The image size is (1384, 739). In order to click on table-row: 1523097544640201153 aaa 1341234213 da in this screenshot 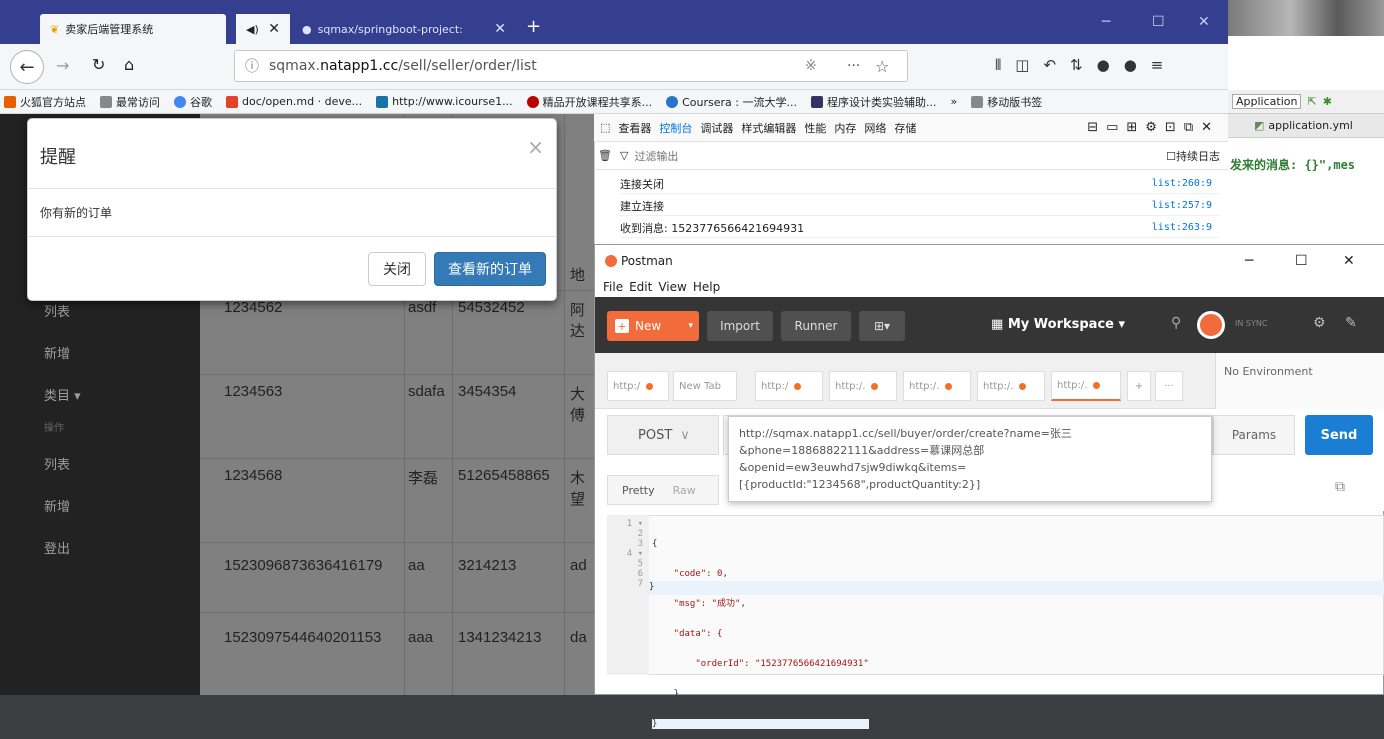, I will do `click(397, 653)`.